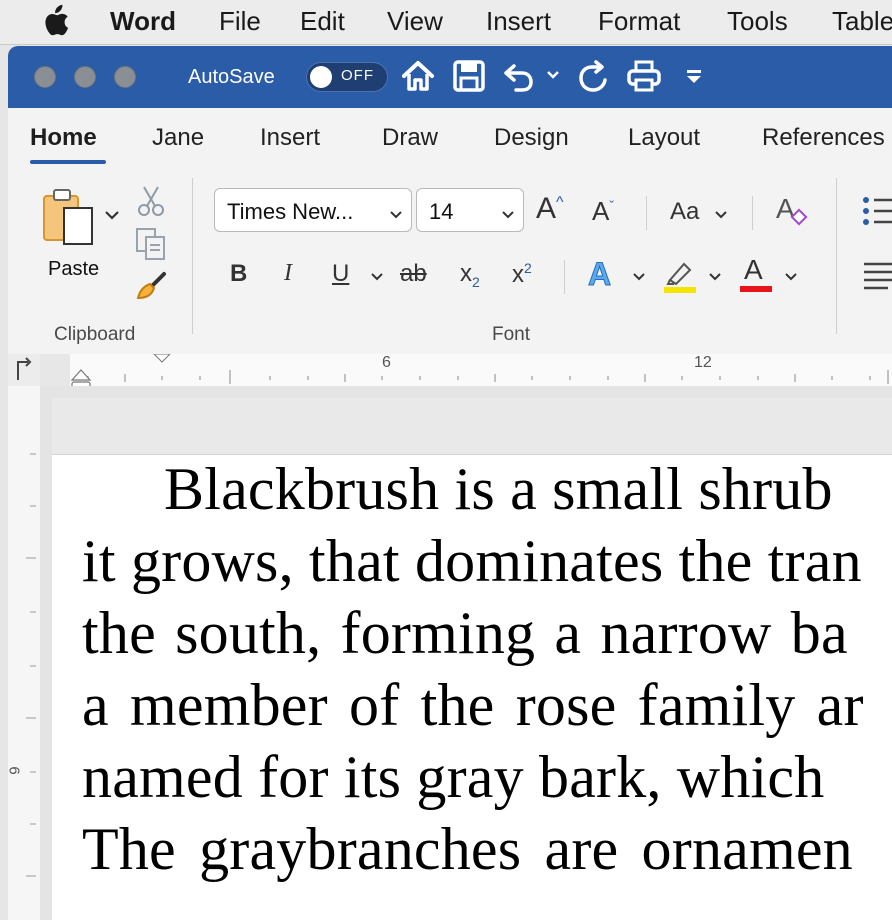  What do you see at coordinates (511, 334) in the screenshot?
I see `font-group-label: Font` at bounding box center [511, 334].